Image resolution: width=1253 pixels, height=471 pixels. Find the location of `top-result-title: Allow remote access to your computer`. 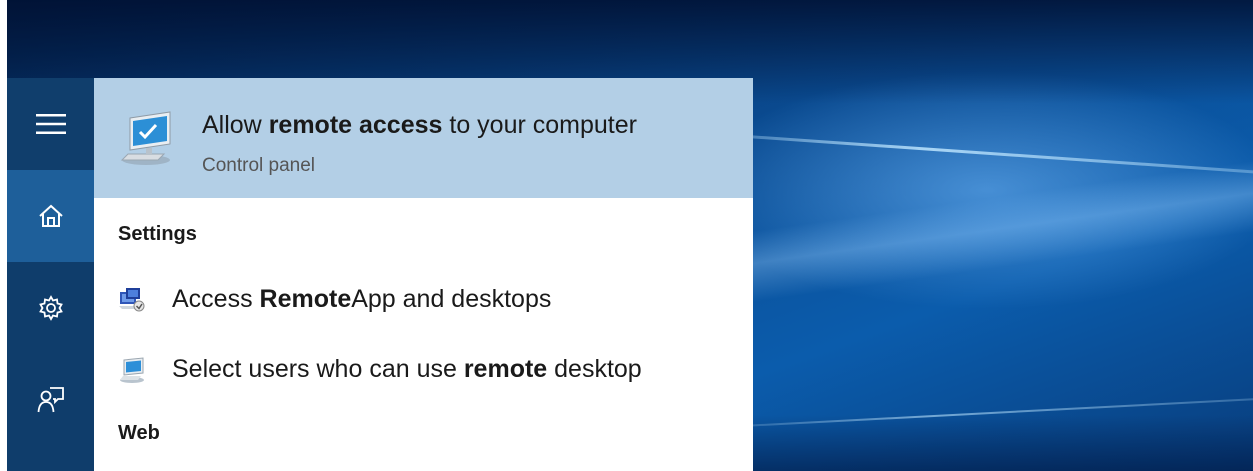

top-result-title: Allow remote access to your computer is located at coordinates (419, 125).